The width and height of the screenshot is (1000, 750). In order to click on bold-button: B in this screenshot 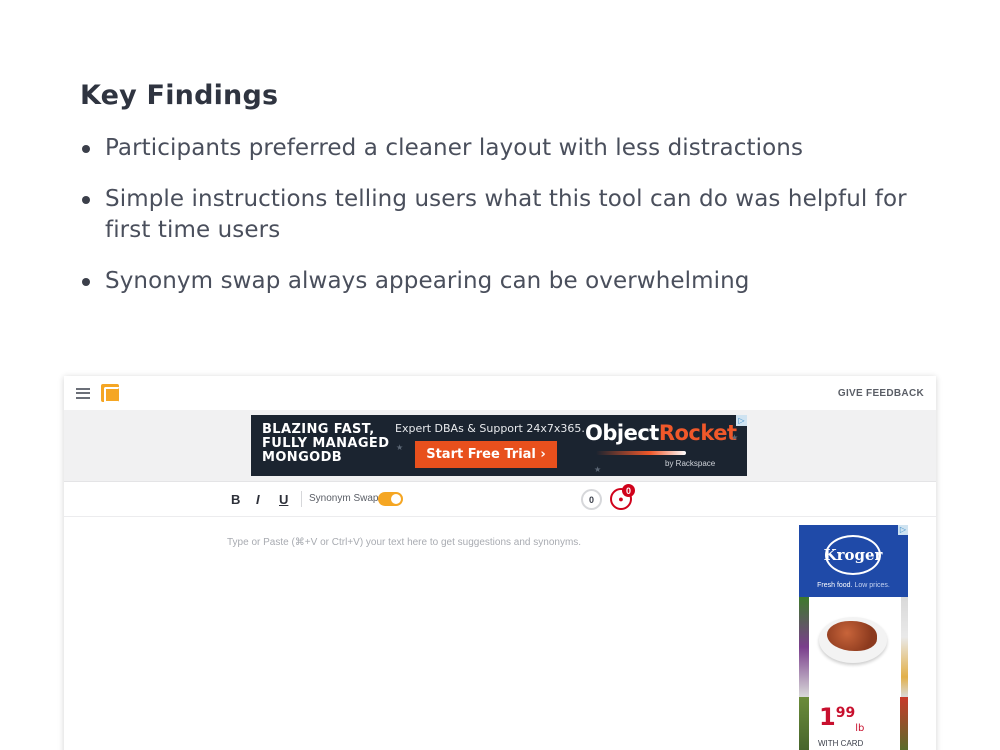, I will do `click(235, 499)`.